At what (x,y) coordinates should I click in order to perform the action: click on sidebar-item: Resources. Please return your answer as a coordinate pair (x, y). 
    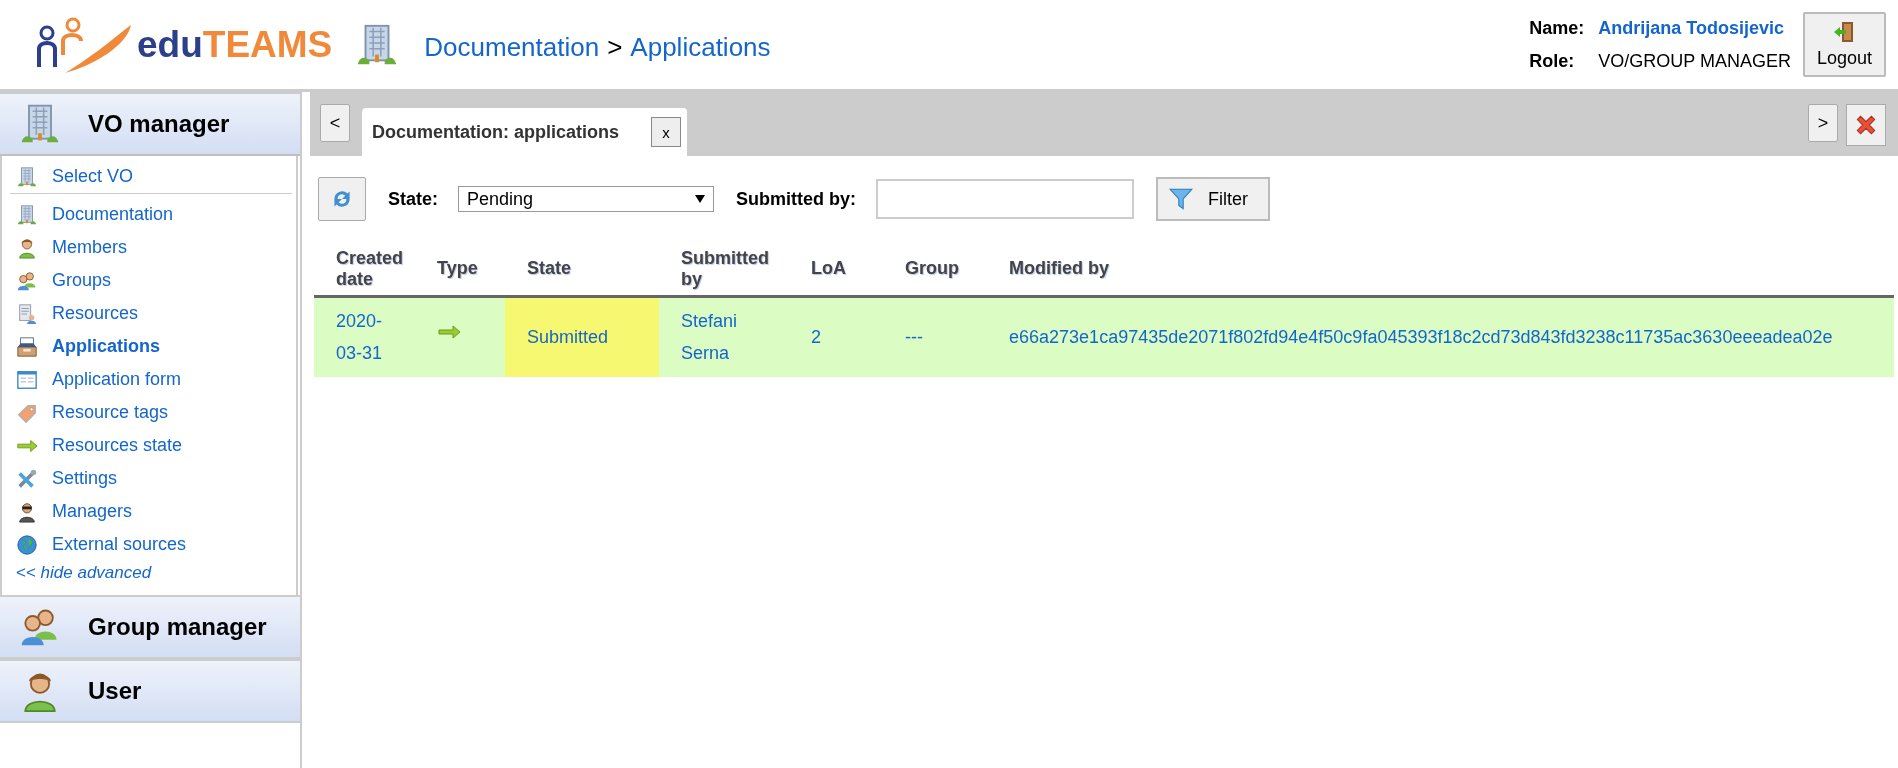
    Looking at the image, I should click on (149, 313).